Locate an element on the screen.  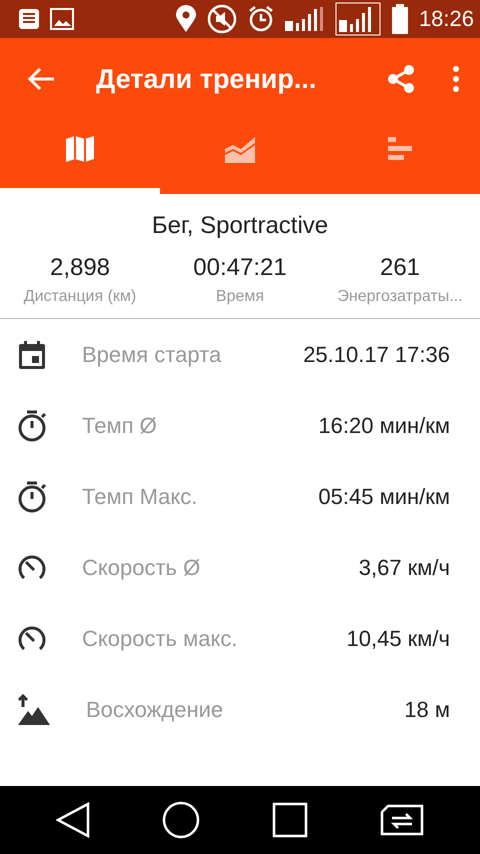
stat-value: 261 is located at coordinates (400, 268).